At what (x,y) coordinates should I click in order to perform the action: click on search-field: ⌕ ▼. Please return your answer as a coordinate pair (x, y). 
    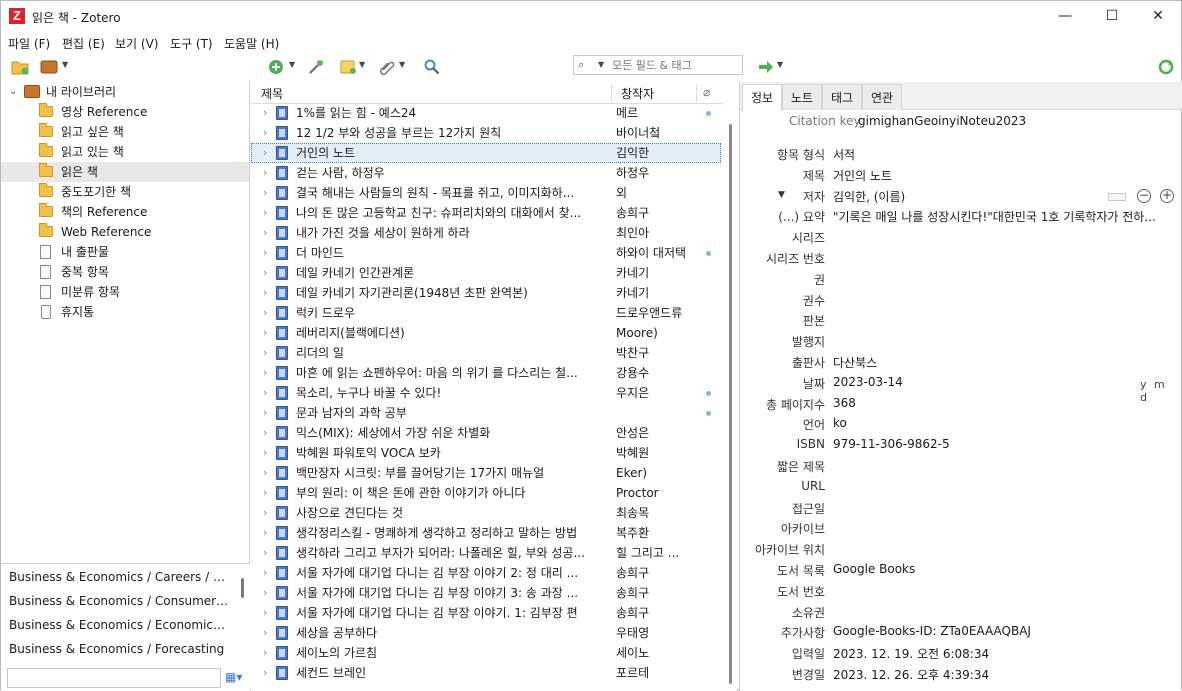
    Looking at the image, I should click on (658, 65).